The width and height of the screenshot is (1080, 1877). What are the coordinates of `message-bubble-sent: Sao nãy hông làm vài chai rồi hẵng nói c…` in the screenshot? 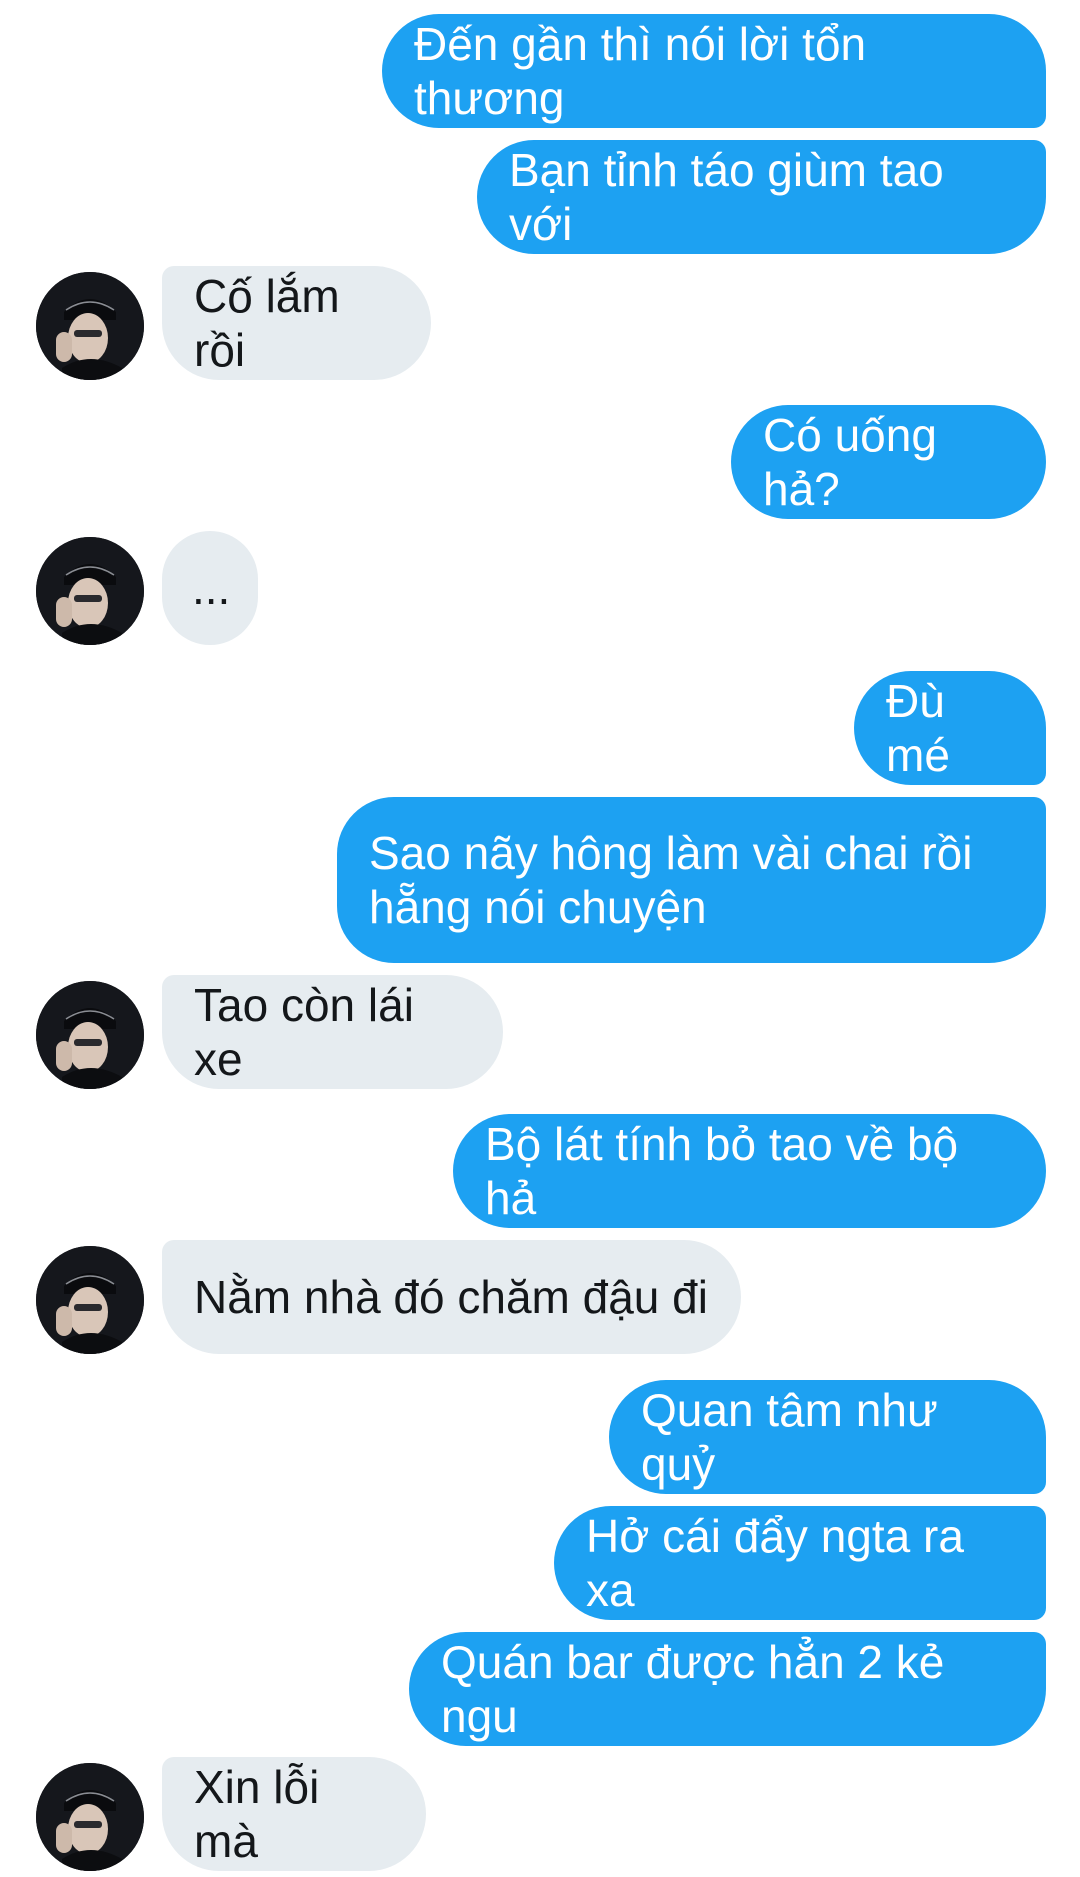 It's located at (691, 880).